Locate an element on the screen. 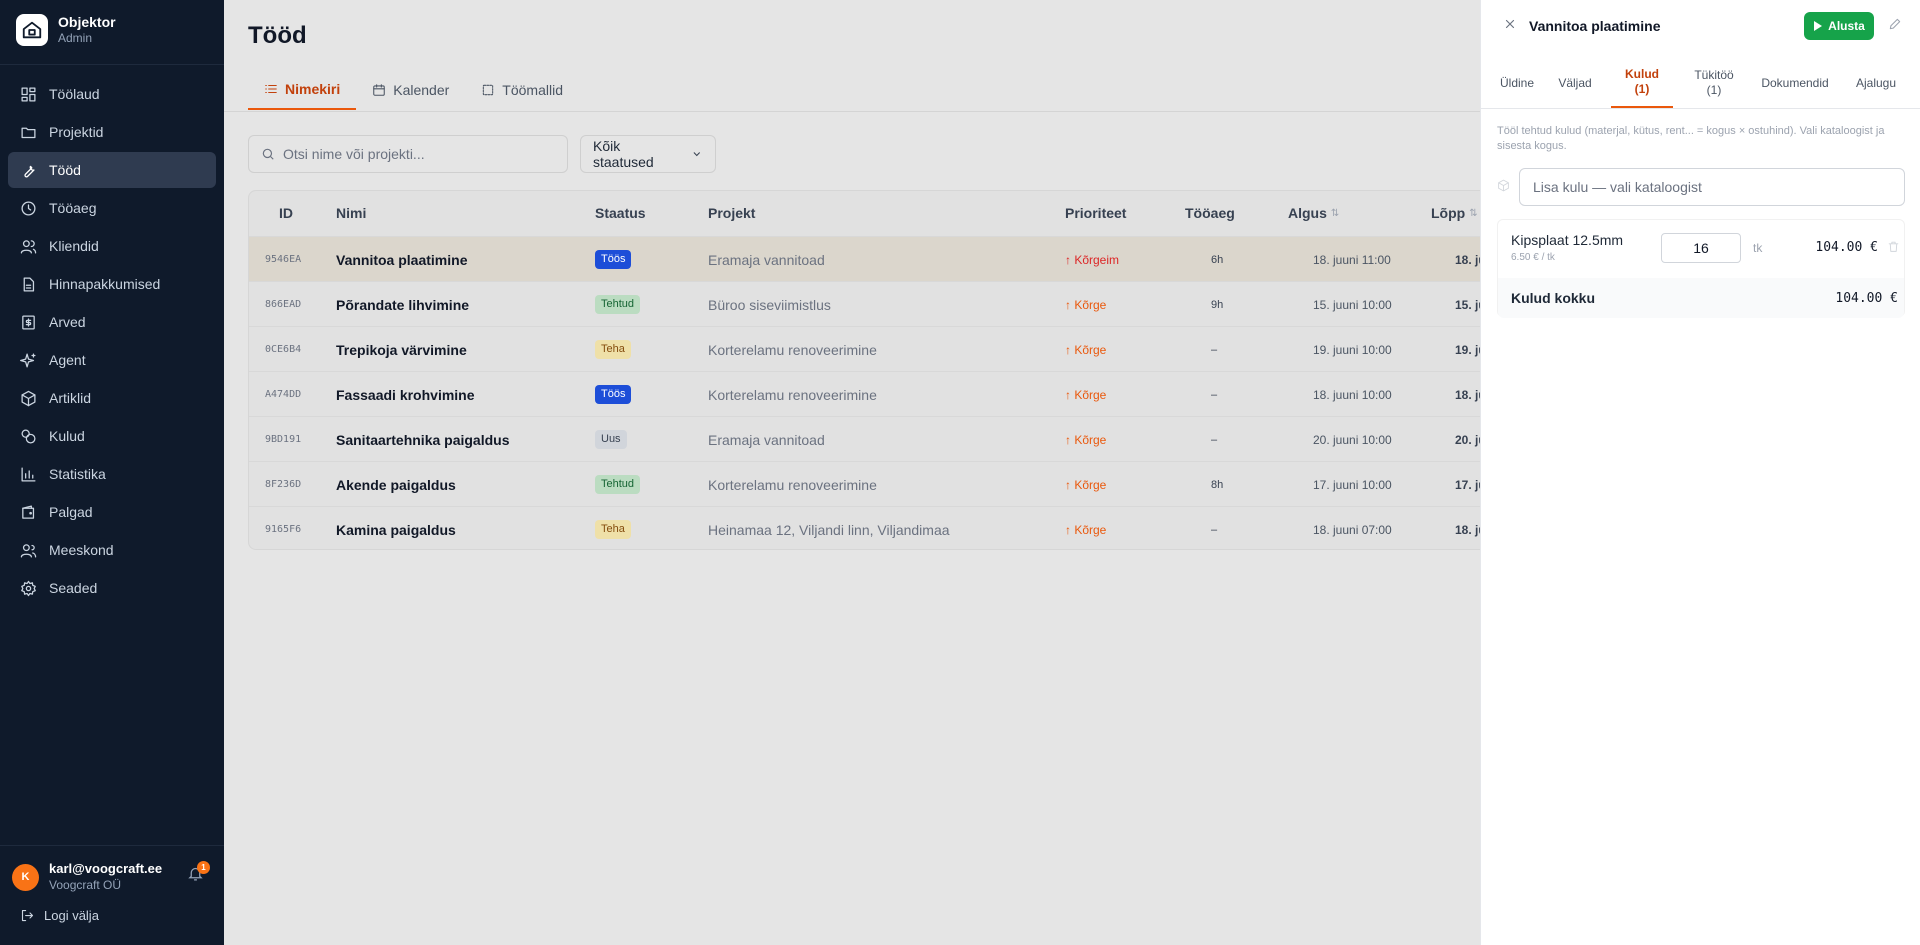  tab-kalender: Kalender is located at coordinates (410, 90).